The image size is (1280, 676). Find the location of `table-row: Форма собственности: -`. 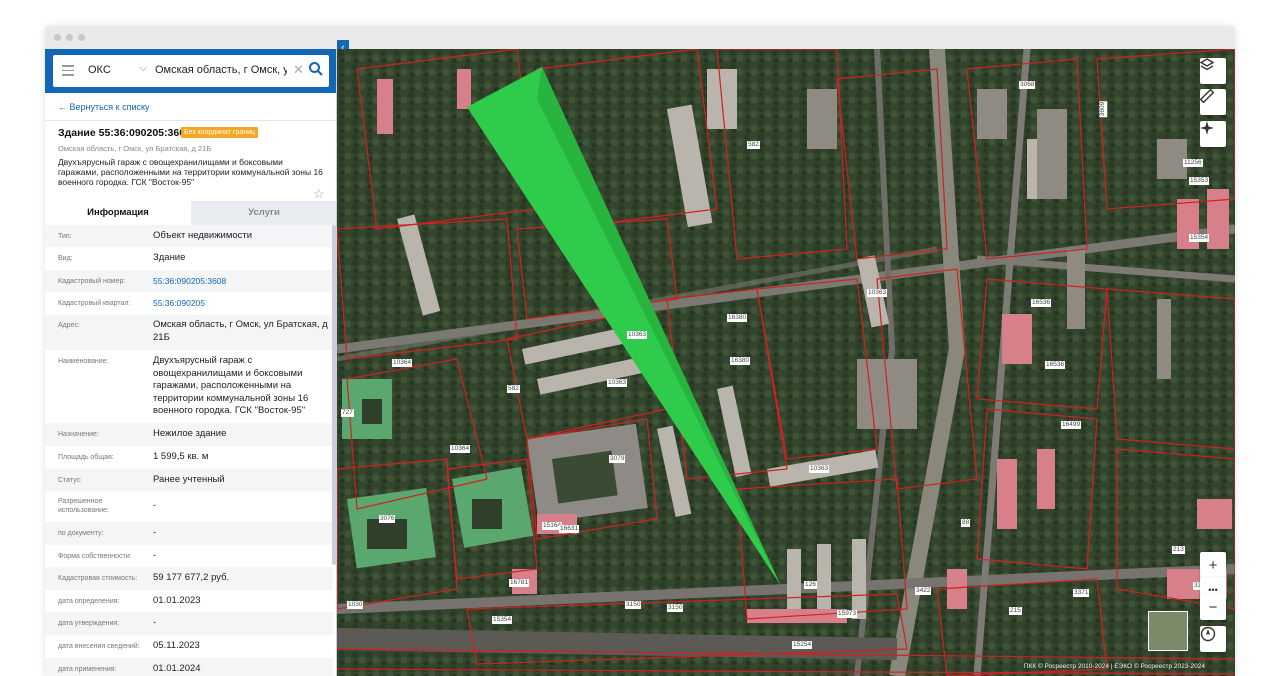

table-row: Форма собственности: - is located at coordinates (189, 556).